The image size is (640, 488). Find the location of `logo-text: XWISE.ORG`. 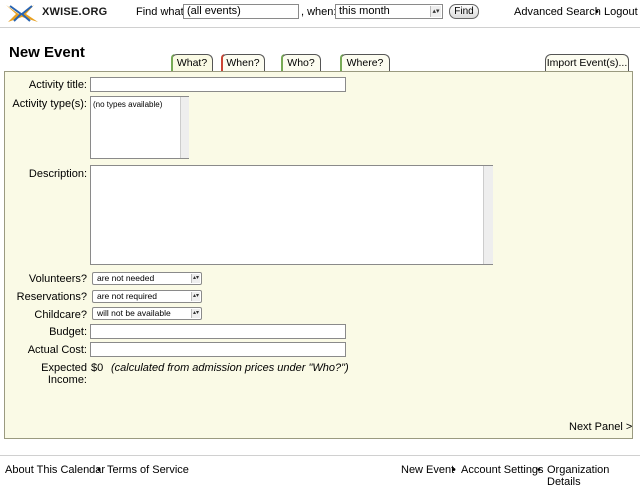

logo-text: XWISE.ORG is located at coordinates (74, 12).